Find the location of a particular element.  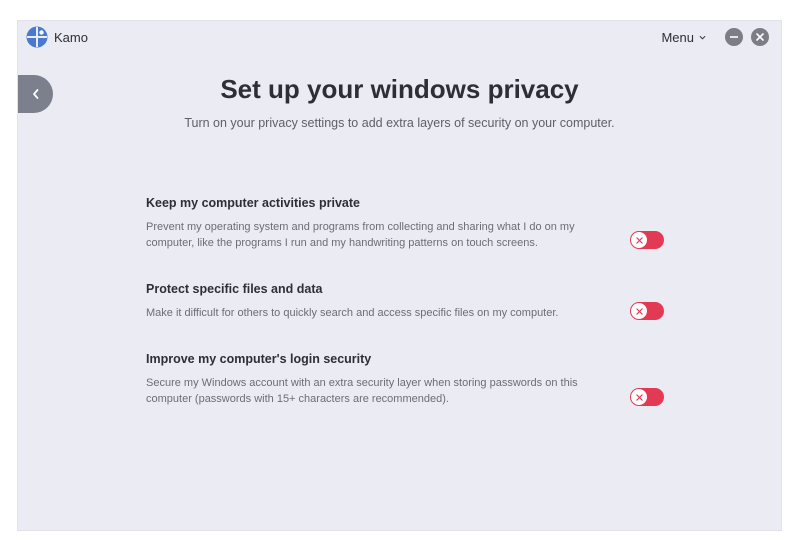

toggle-activities-private is located at coordinates (647, 240).